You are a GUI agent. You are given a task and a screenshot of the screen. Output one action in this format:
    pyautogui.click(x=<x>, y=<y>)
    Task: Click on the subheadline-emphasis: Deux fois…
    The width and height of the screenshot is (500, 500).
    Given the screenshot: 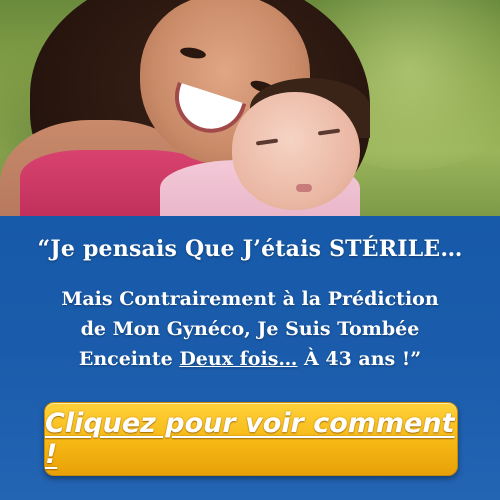 What is the action you would take?
    pyautogui.click(x=238, y=359)
    